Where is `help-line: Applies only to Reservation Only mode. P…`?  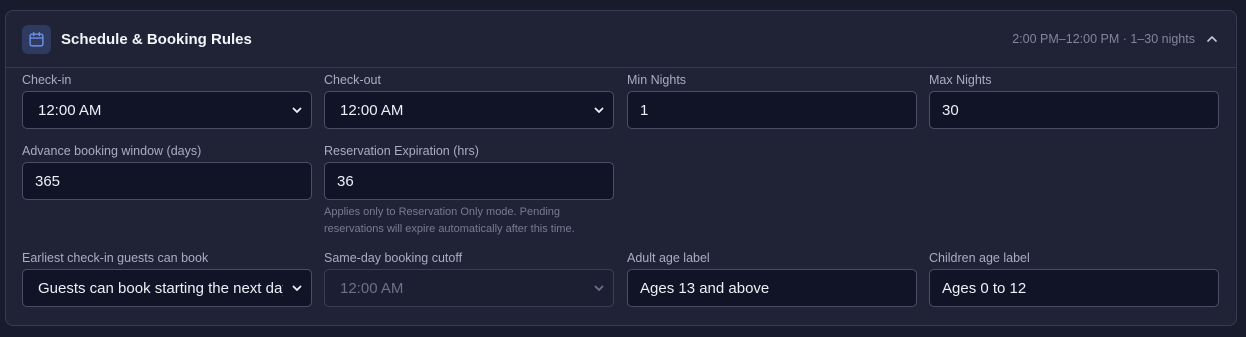 help-line: Applies only to Reservation Only mode. P… is located at coordinates (442, 212).